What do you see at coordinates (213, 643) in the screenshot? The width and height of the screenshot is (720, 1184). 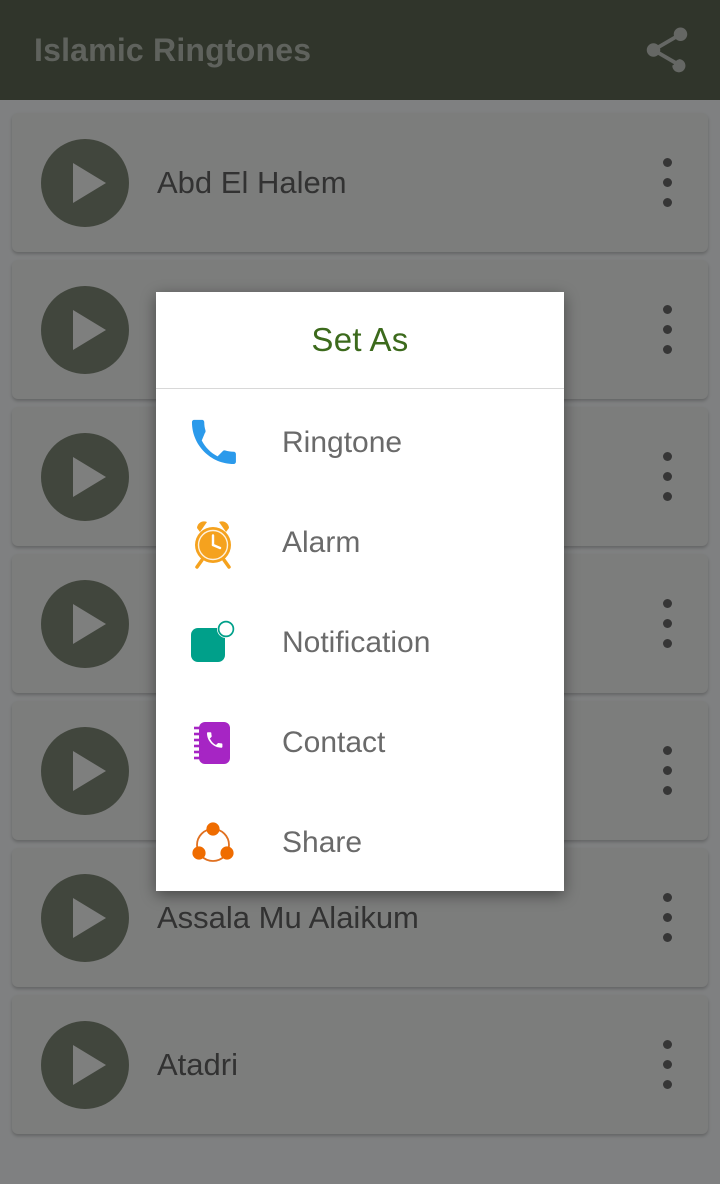 I see `notification-icon` at bounding box center [213, 643].